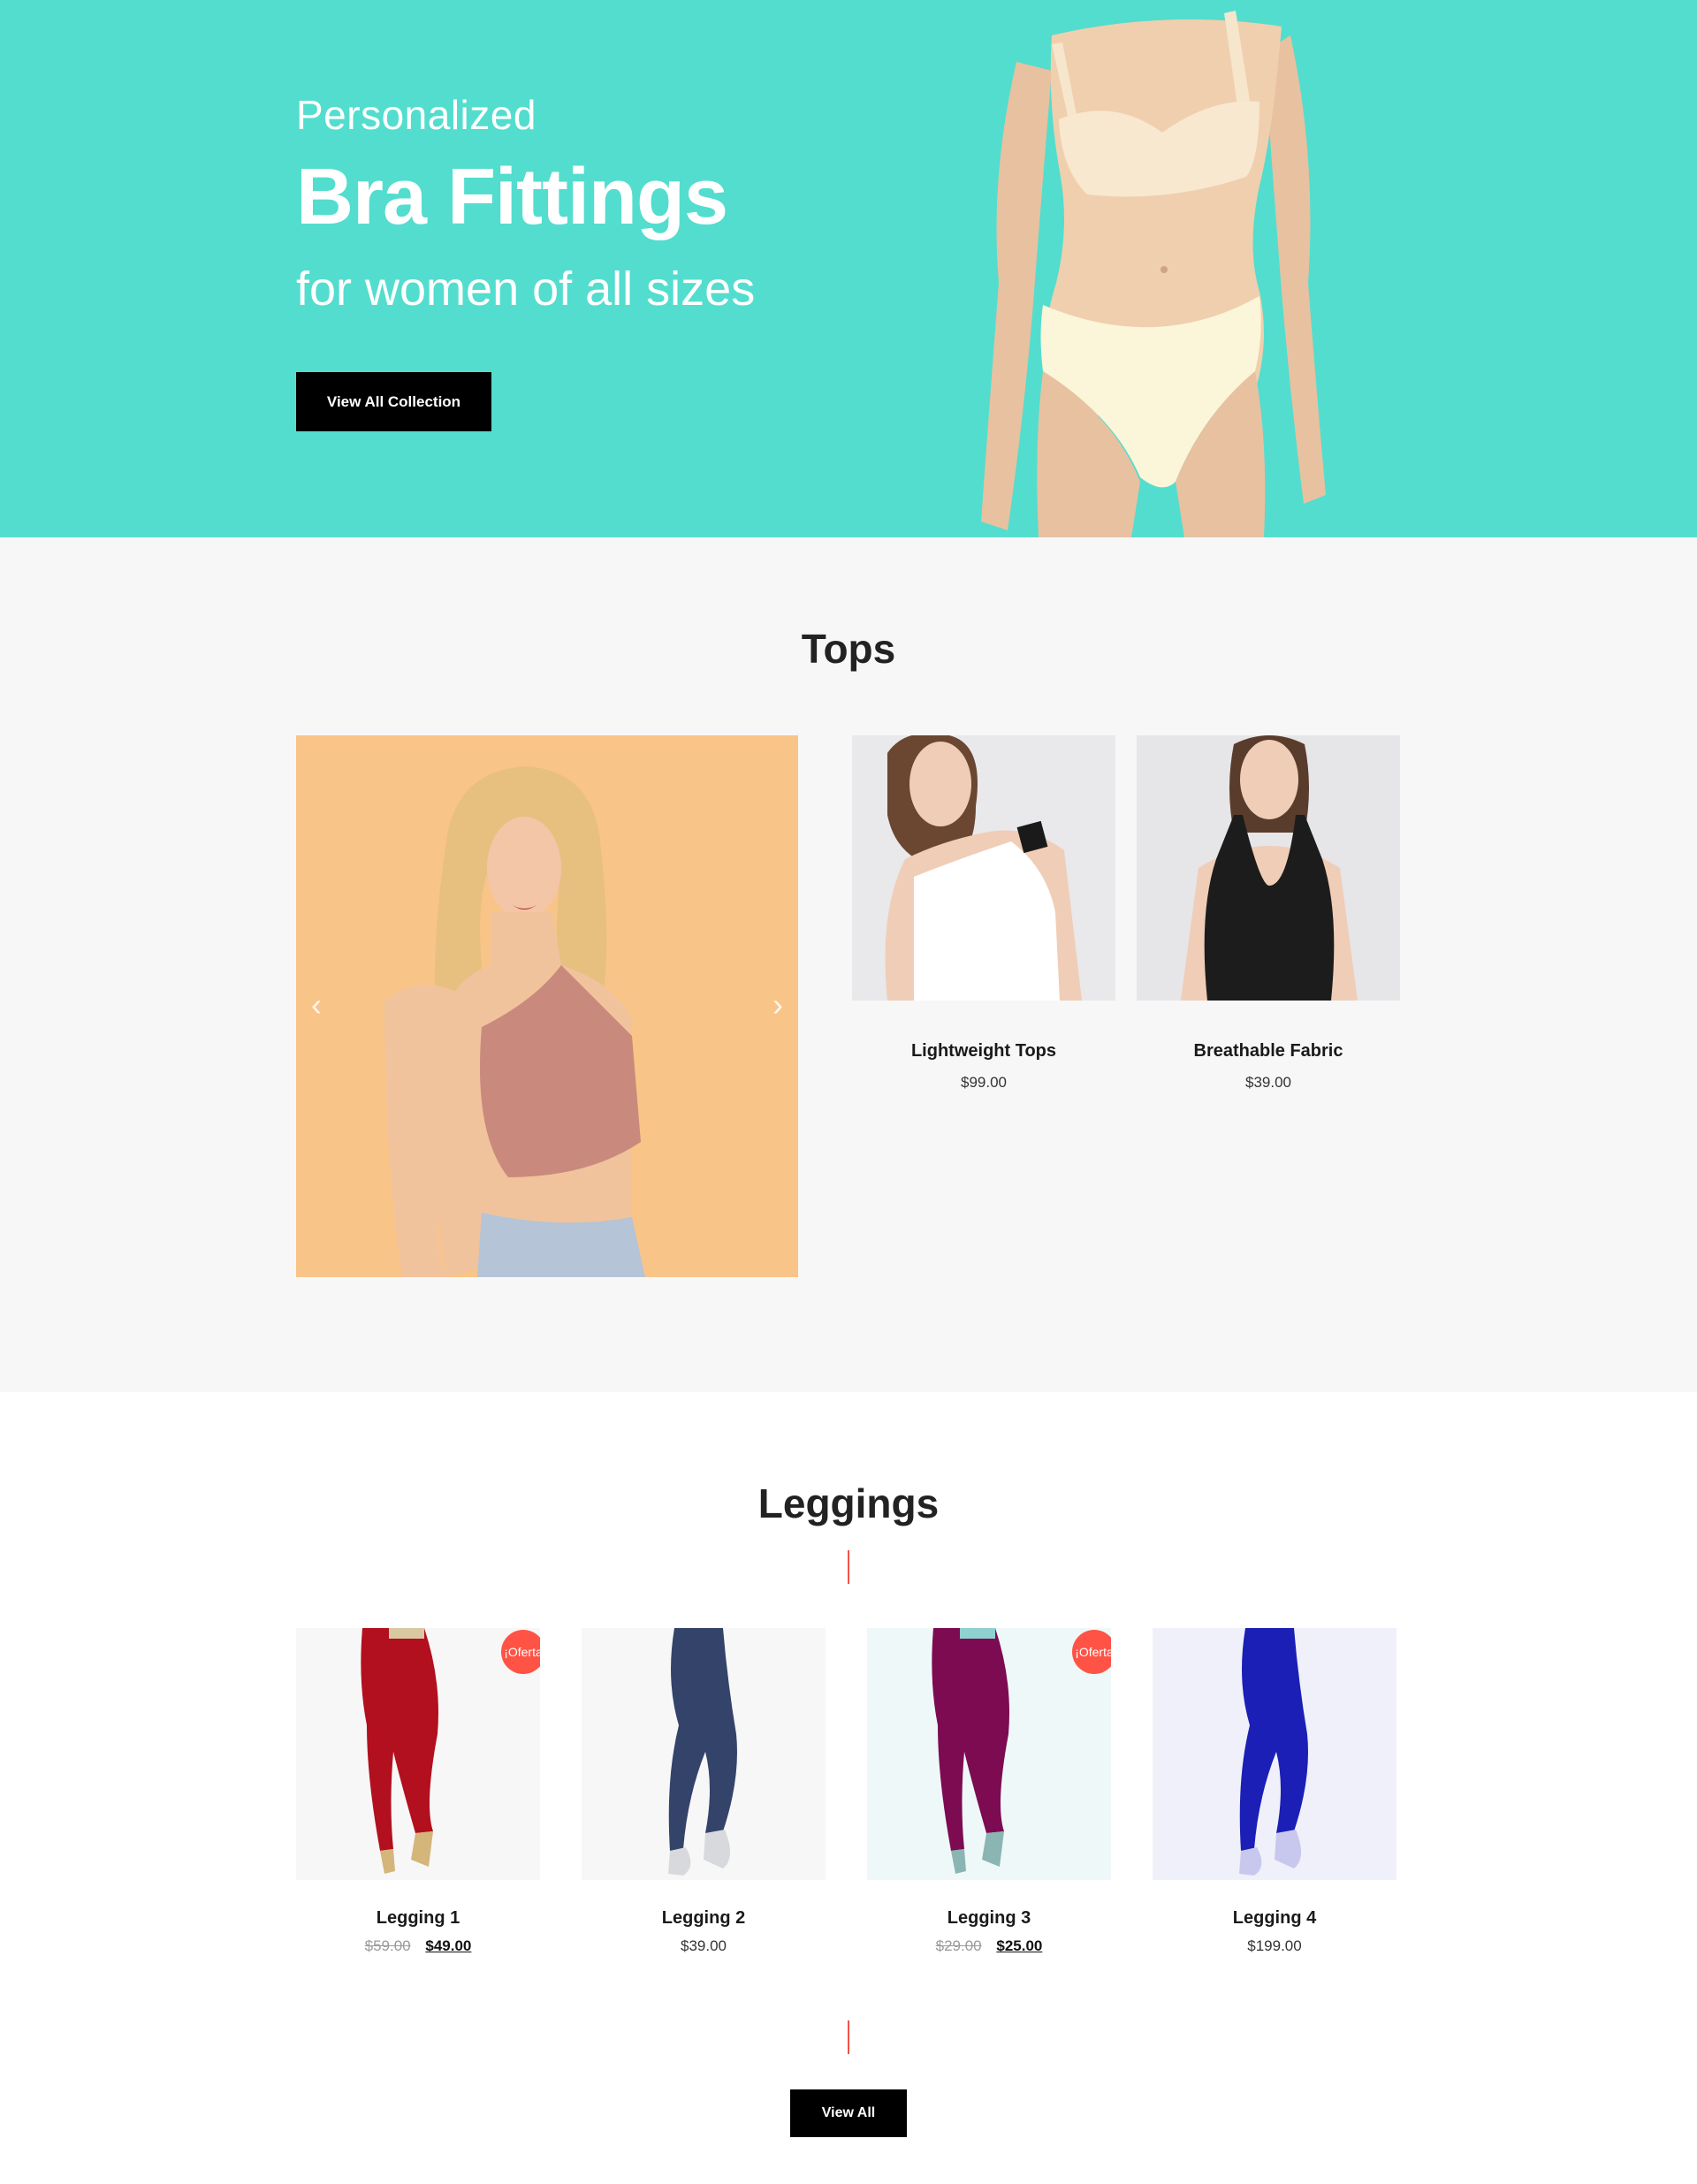  Describe the element at coordinates (778, 1005) in the screenshot. I see `chevron-right-icon: ›` at that location.